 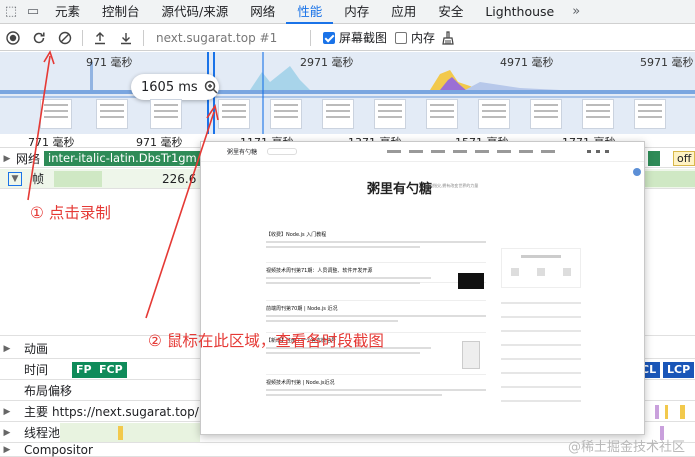 What do you see at coordinates (266, 341) in the screenshot?
I see `annotation-hover: ② 鼠标在此区域，查看各时段截图` at bounding box center [266, 341].